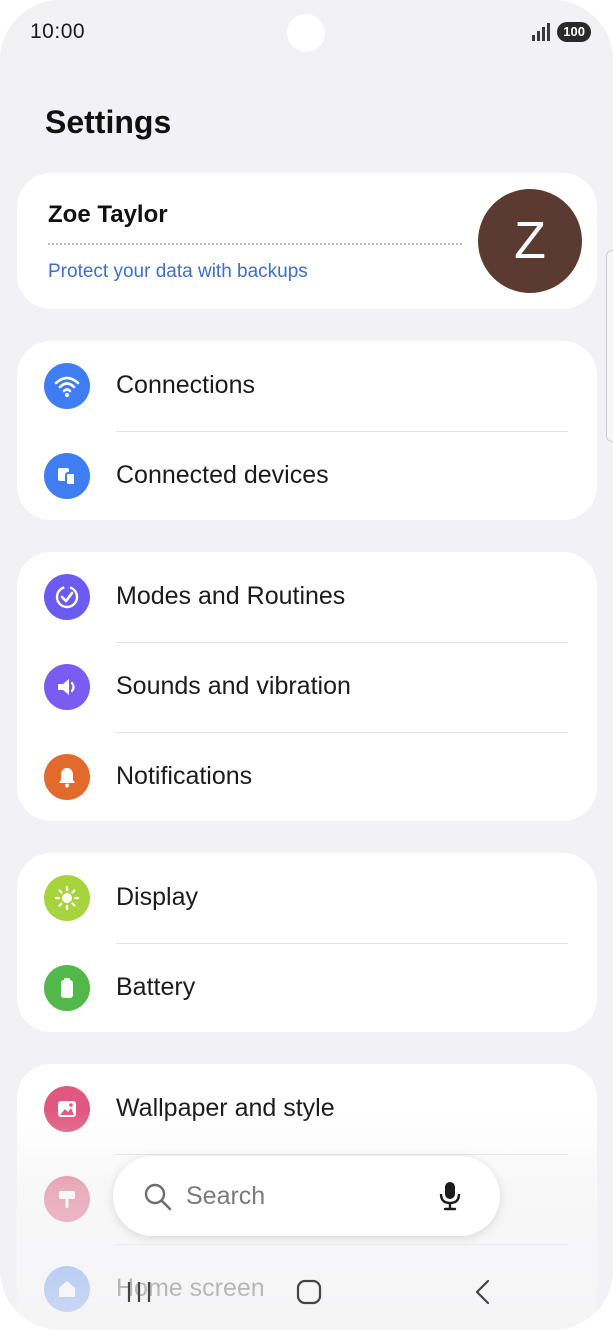 This screenshot has height=1330, width=613. I want to click on settings-item-display: Display, so click(307, 898).